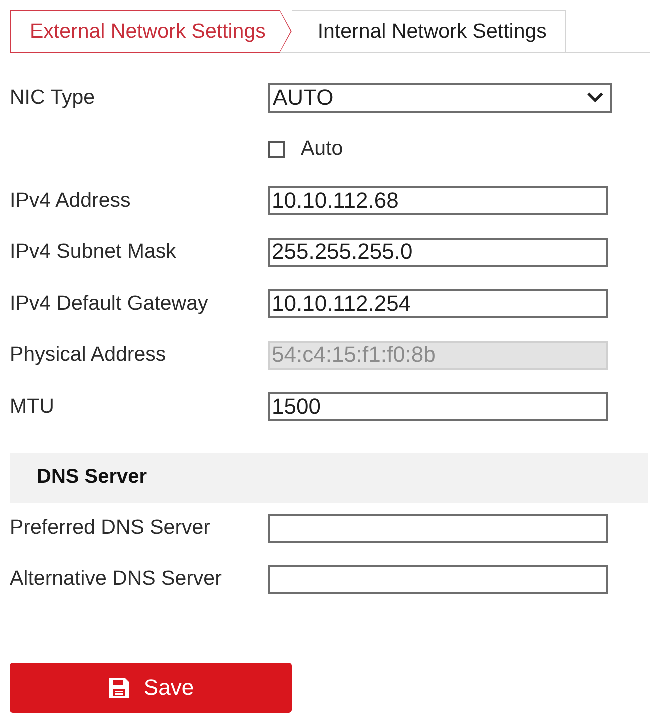 This screenshot has height=723, width=662. I want to click on text-field: 1500, so click(438, 407).